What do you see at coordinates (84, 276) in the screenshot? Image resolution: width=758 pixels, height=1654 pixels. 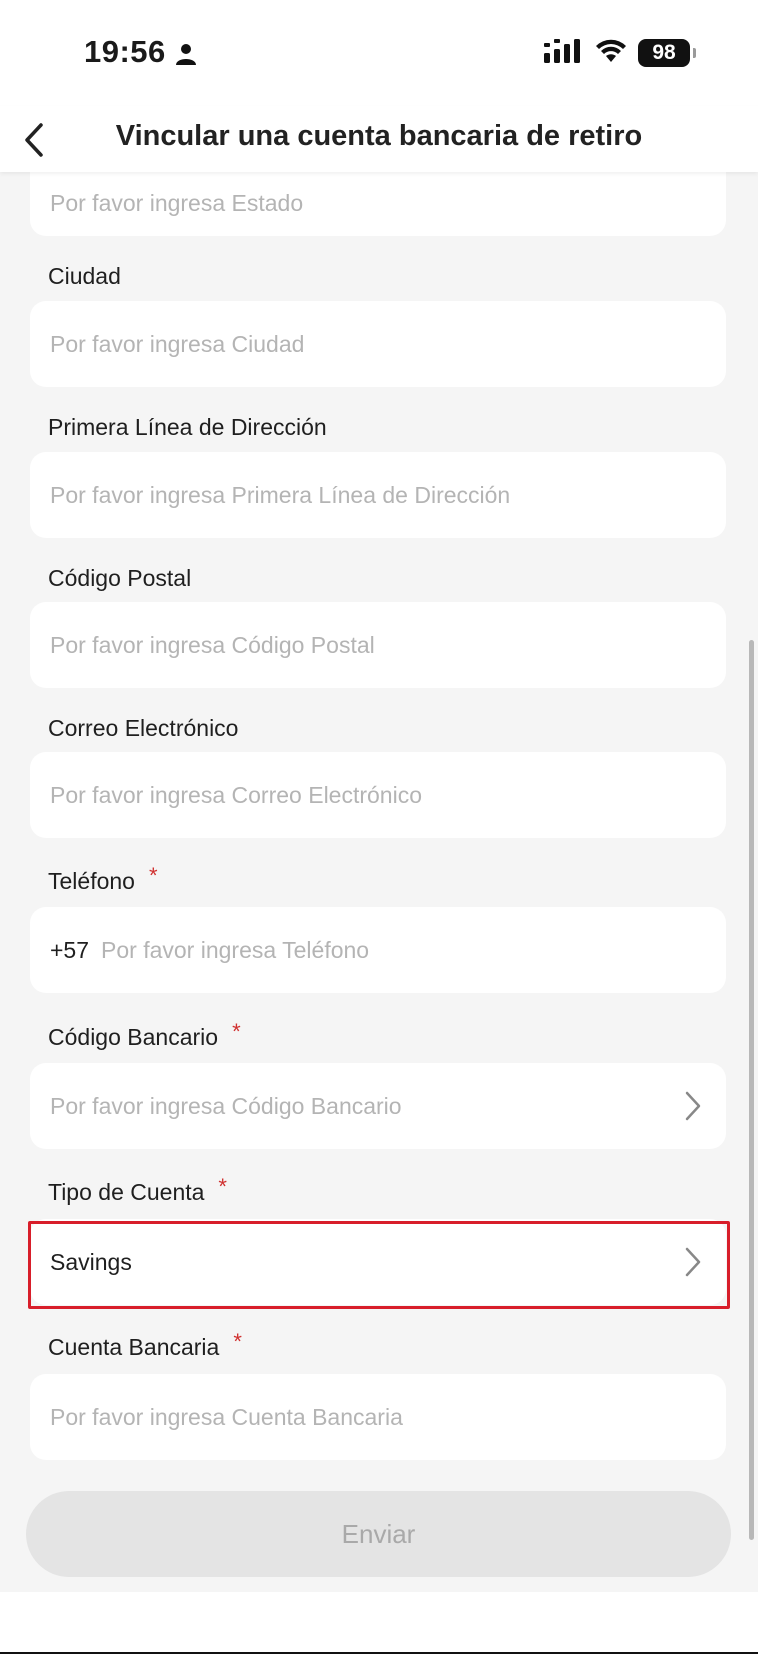 I see `ciudad-label: Ciudad` at bounding box center [84, 276].